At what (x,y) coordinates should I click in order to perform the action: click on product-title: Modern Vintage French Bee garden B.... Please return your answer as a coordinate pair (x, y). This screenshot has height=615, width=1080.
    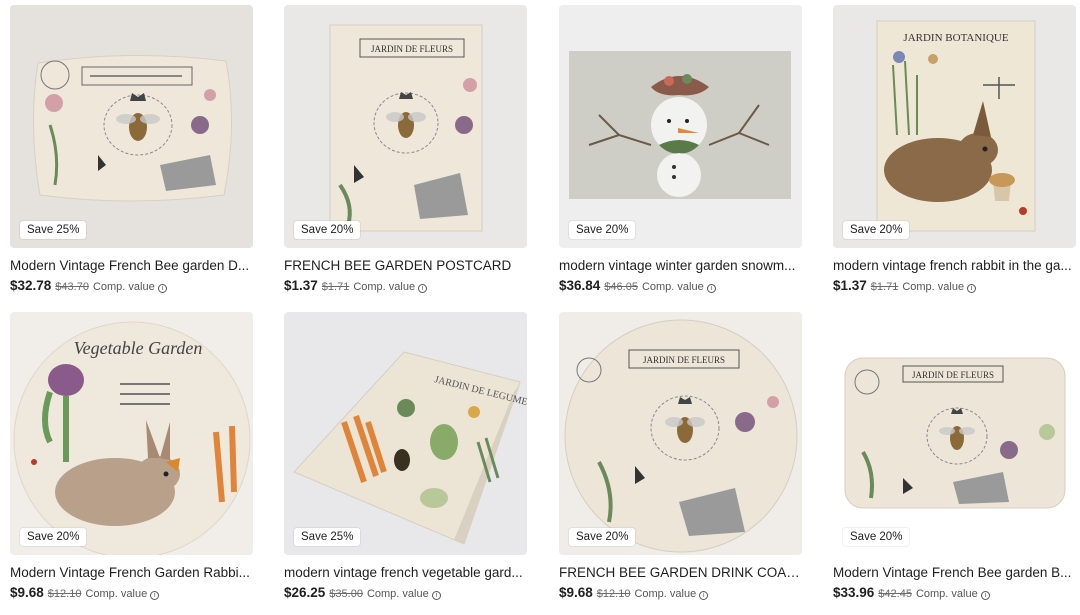
    Looking at the image, I should click on (954, 572).